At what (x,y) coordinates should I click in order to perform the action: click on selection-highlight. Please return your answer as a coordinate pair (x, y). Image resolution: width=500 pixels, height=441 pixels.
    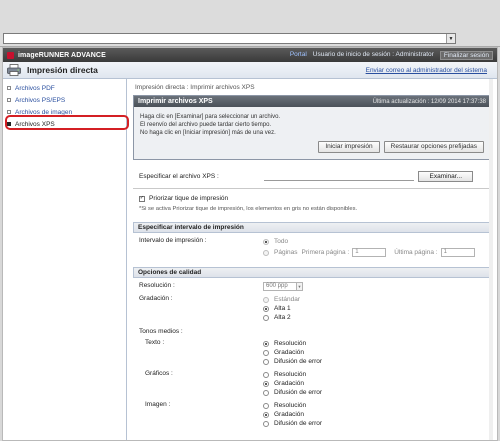
    Looking at the image, I should click on (67, 122).